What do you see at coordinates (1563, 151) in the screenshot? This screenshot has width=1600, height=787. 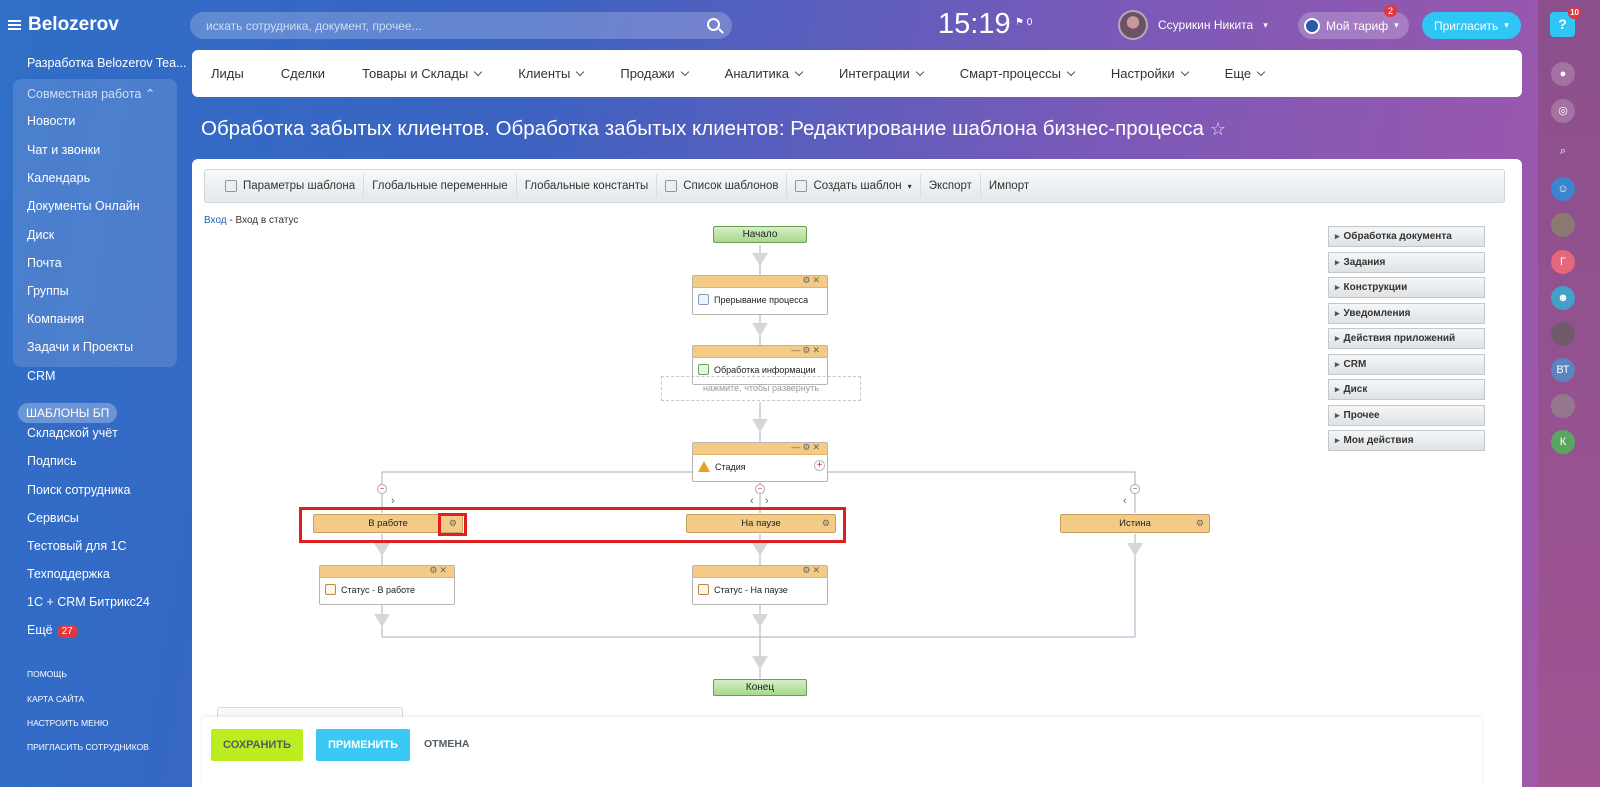 I see `search-icon: ⌕` at bounding box center [1563, 151].